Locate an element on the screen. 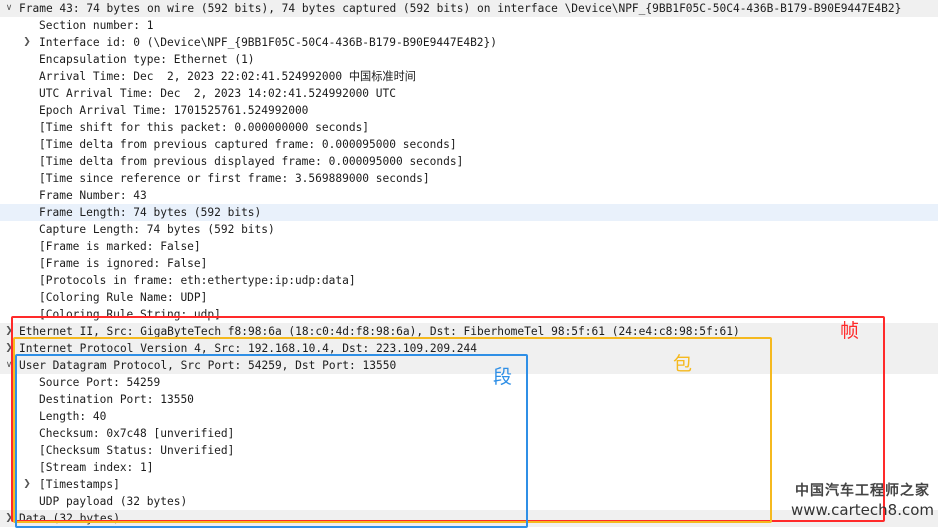 The width and height of the screenshot is (938, 529). tree-row-label: Destination Port: 13550 is located at coordinates (116, 399).